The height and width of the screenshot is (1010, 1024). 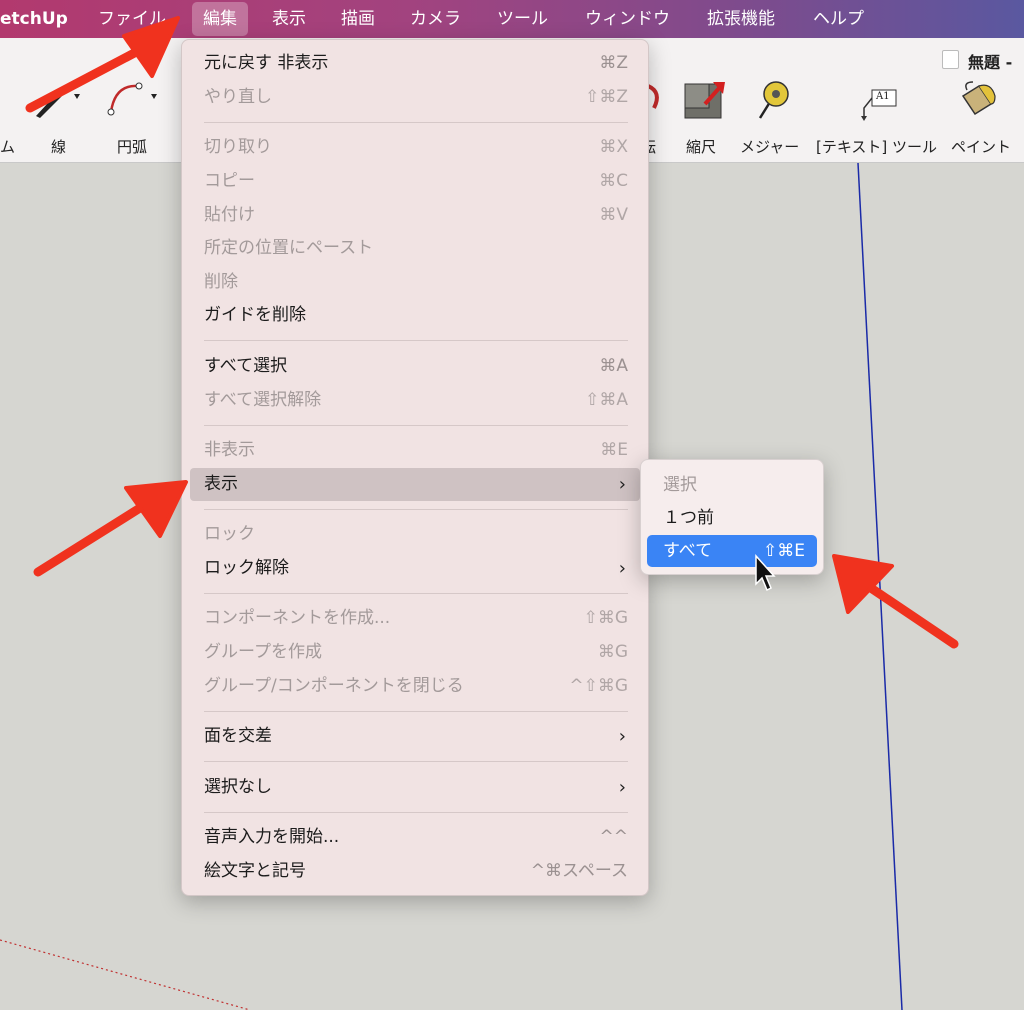 What do you see at coordinates (221, 282) in the screenshot?
I see `menu-item-label: 削除` at bounding box center [221, 282].